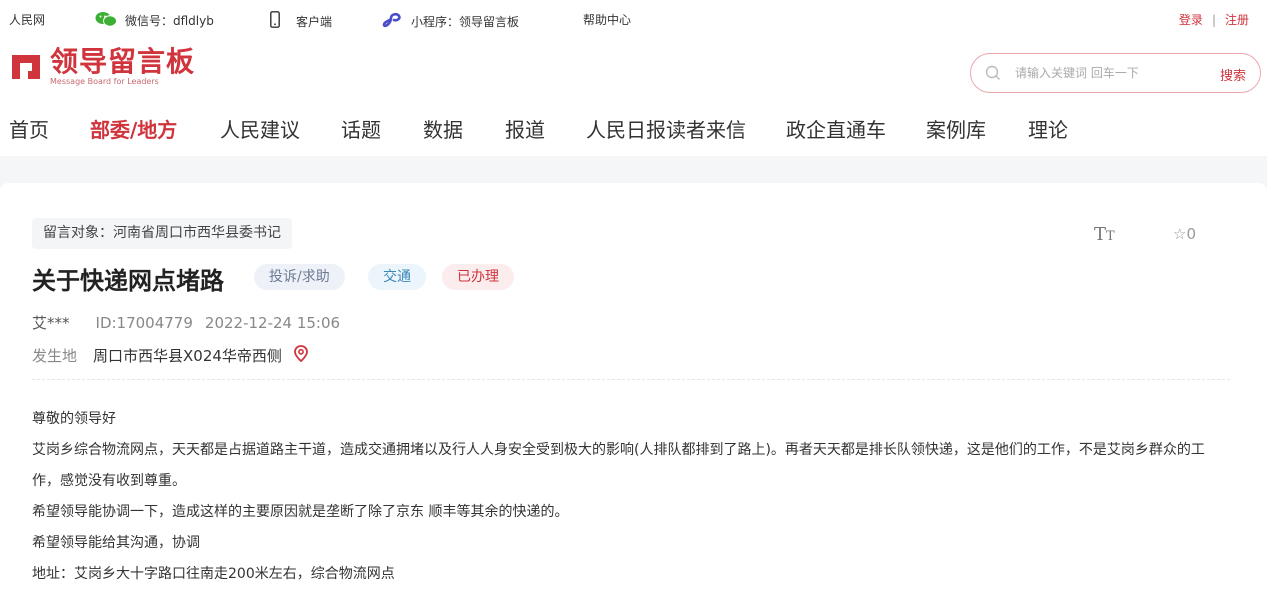  What do you see at coordinates (213, 574) in the screenshot?
I see `content-paragraph: 地址：艾岗乡大十字路口往南走200米左右，综合物流网点` at bounding box center [213, 574].